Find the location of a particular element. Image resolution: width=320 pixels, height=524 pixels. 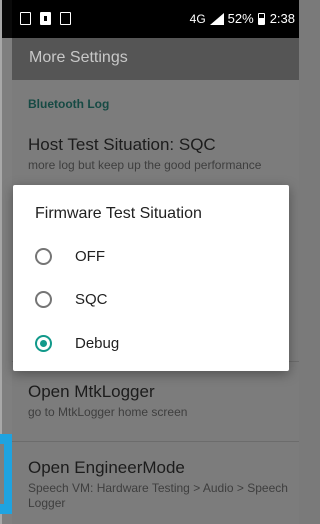

option-debug: Debug is located at coordinates (150, 343).